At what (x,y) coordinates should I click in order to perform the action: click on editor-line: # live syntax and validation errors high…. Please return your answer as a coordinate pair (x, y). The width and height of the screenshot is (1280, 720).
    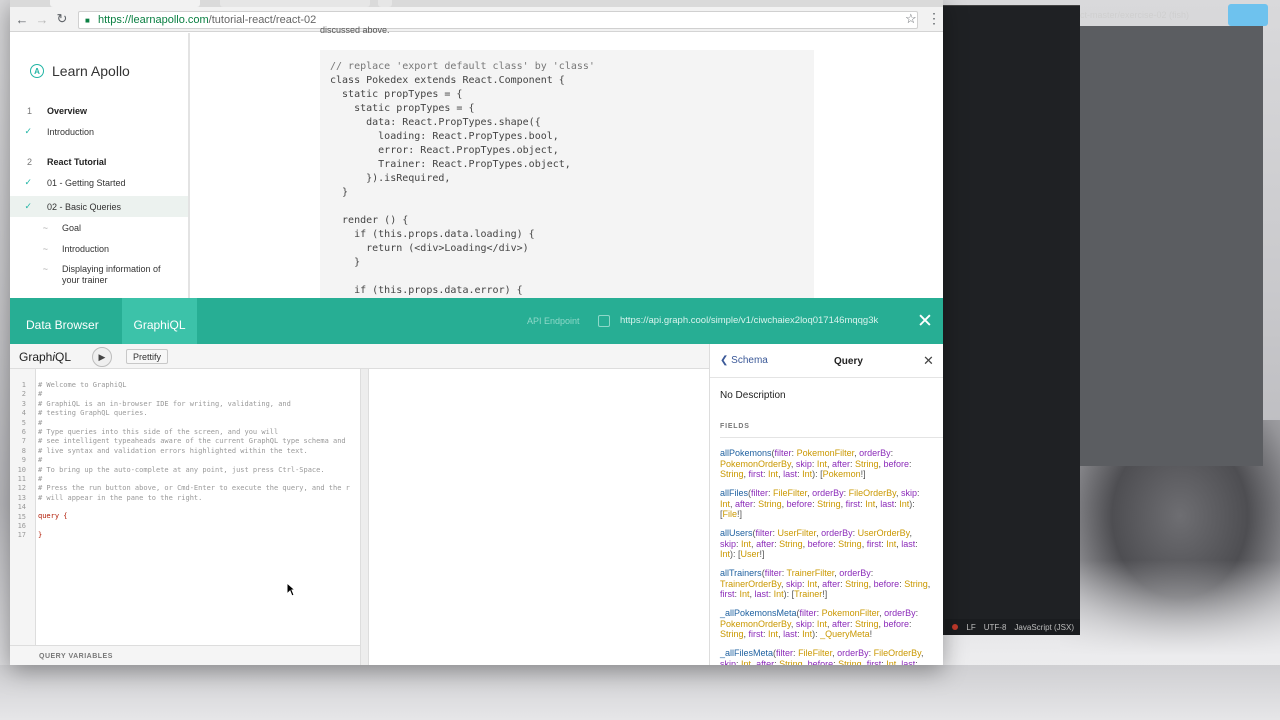
    Looking at the image, I should click on (173, 450).